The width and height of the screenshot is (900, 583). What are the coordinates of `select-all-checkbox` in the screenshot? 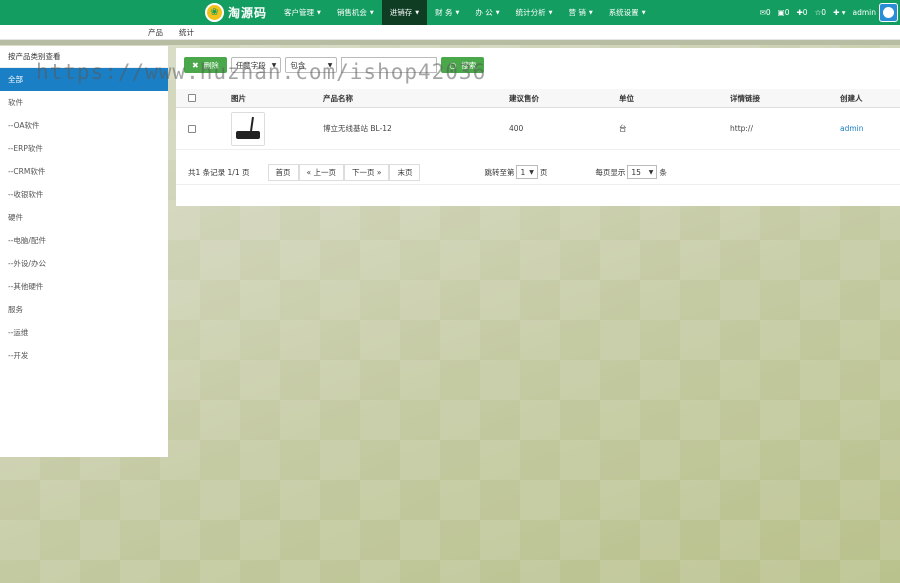 It's located at (192, 98).